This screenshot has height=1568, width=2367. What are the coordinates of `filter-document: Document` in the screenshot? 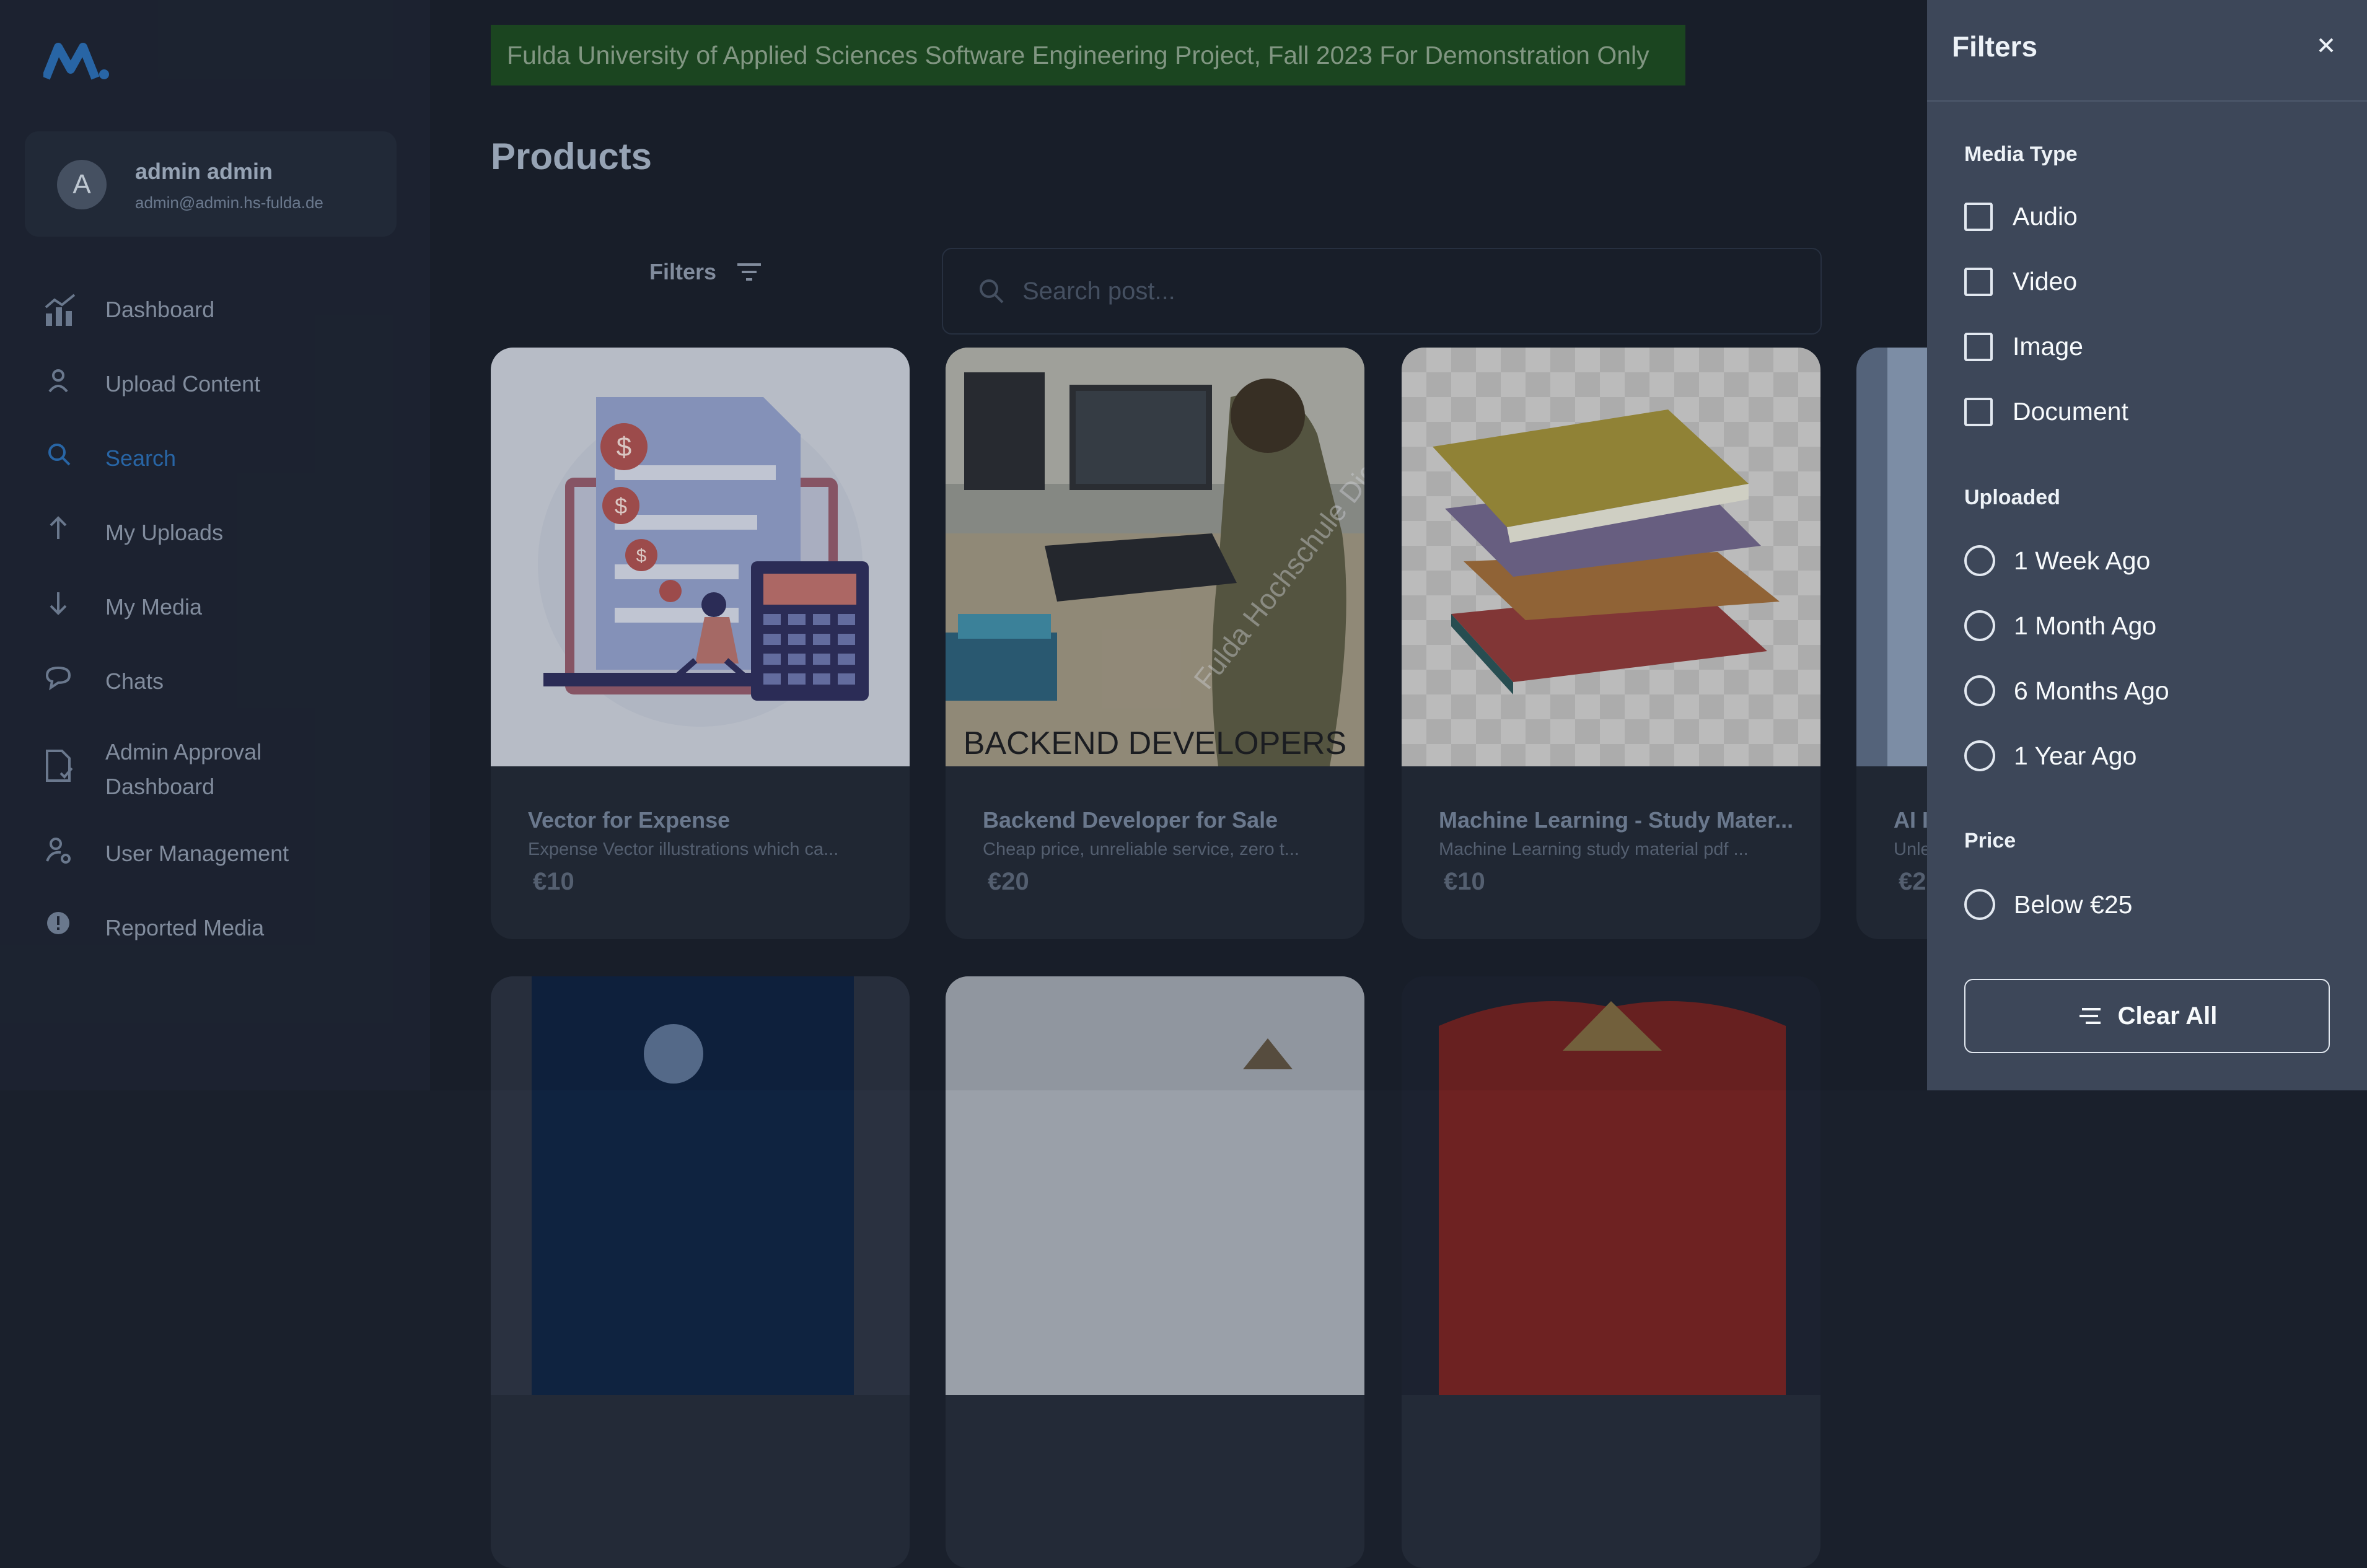 It's located at (2046, 411).